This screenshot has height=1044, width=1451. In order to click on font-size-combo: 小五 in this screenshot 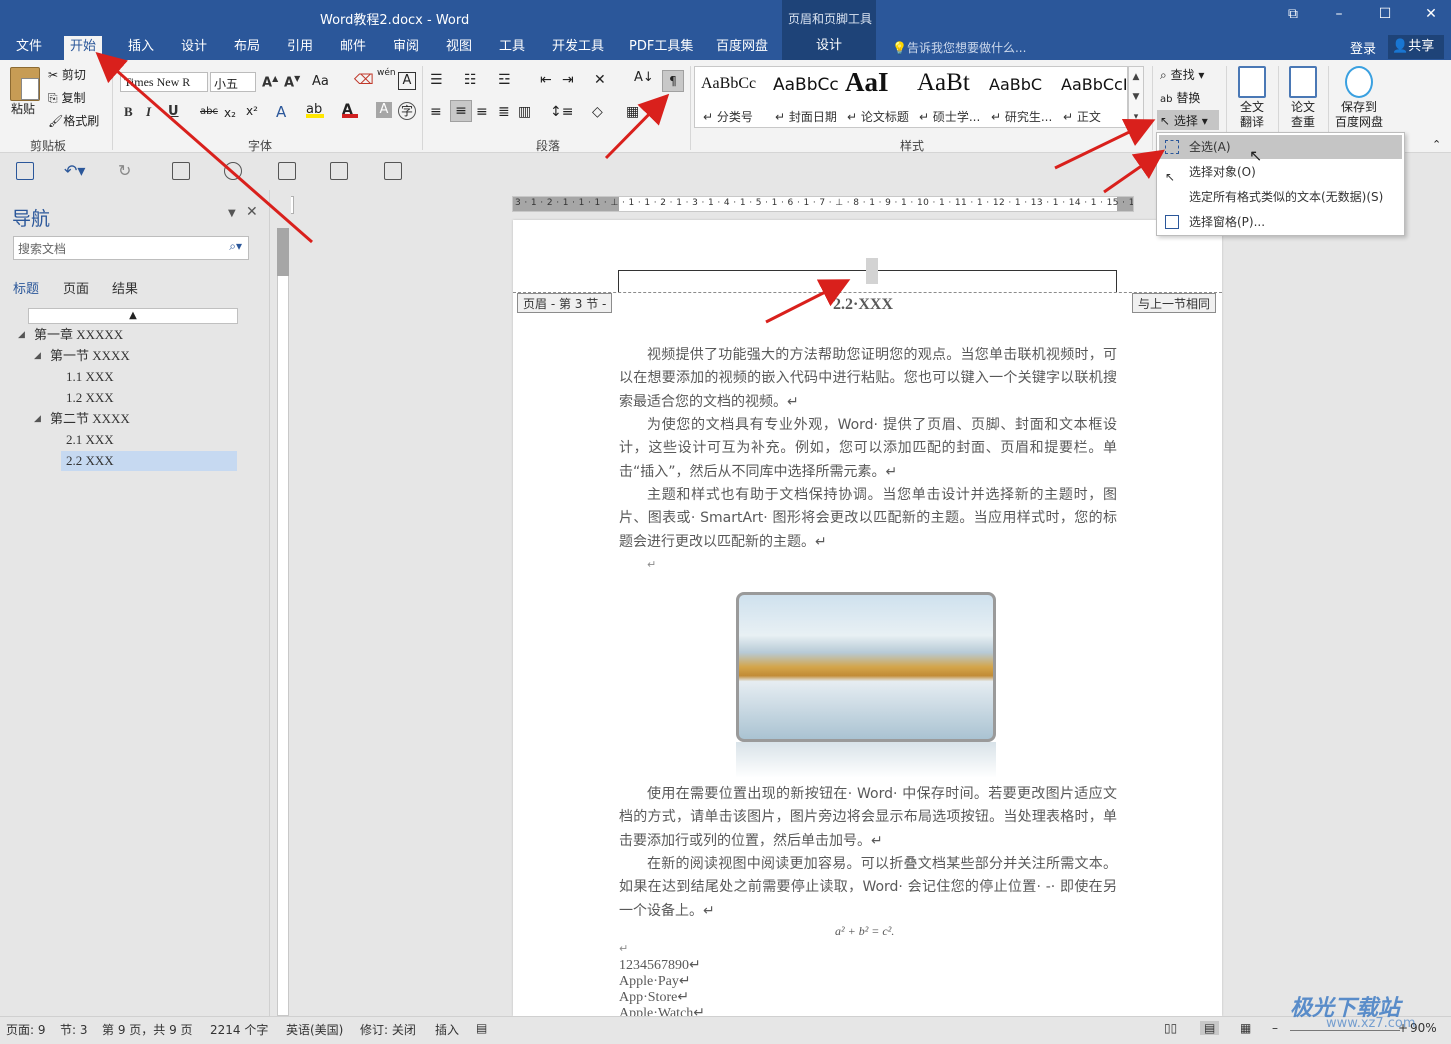, I will do `click(233, 82)`.